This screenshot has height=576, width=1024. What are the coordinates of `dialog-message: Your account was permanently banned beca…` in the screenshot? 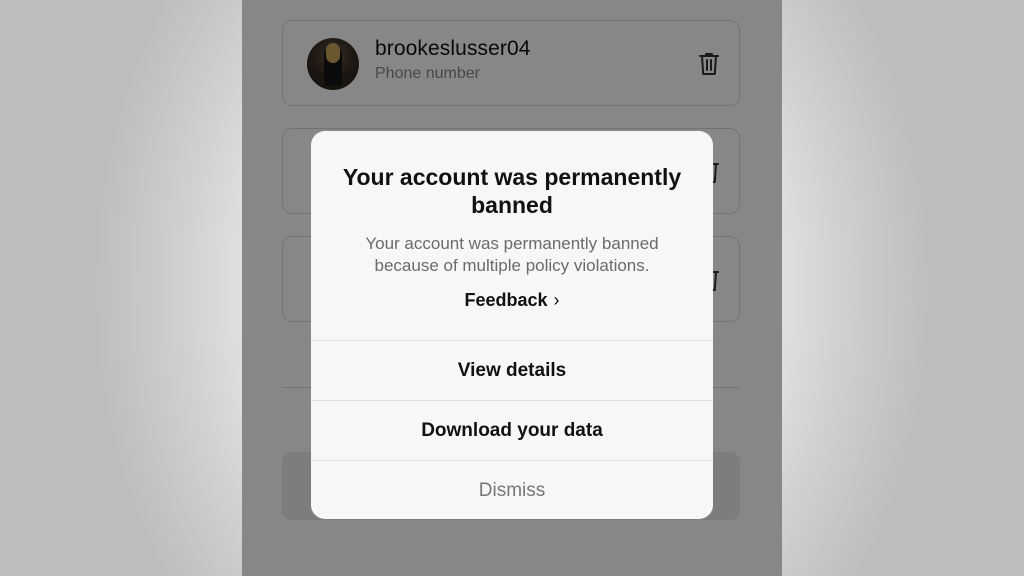 It's located at (512, 254).